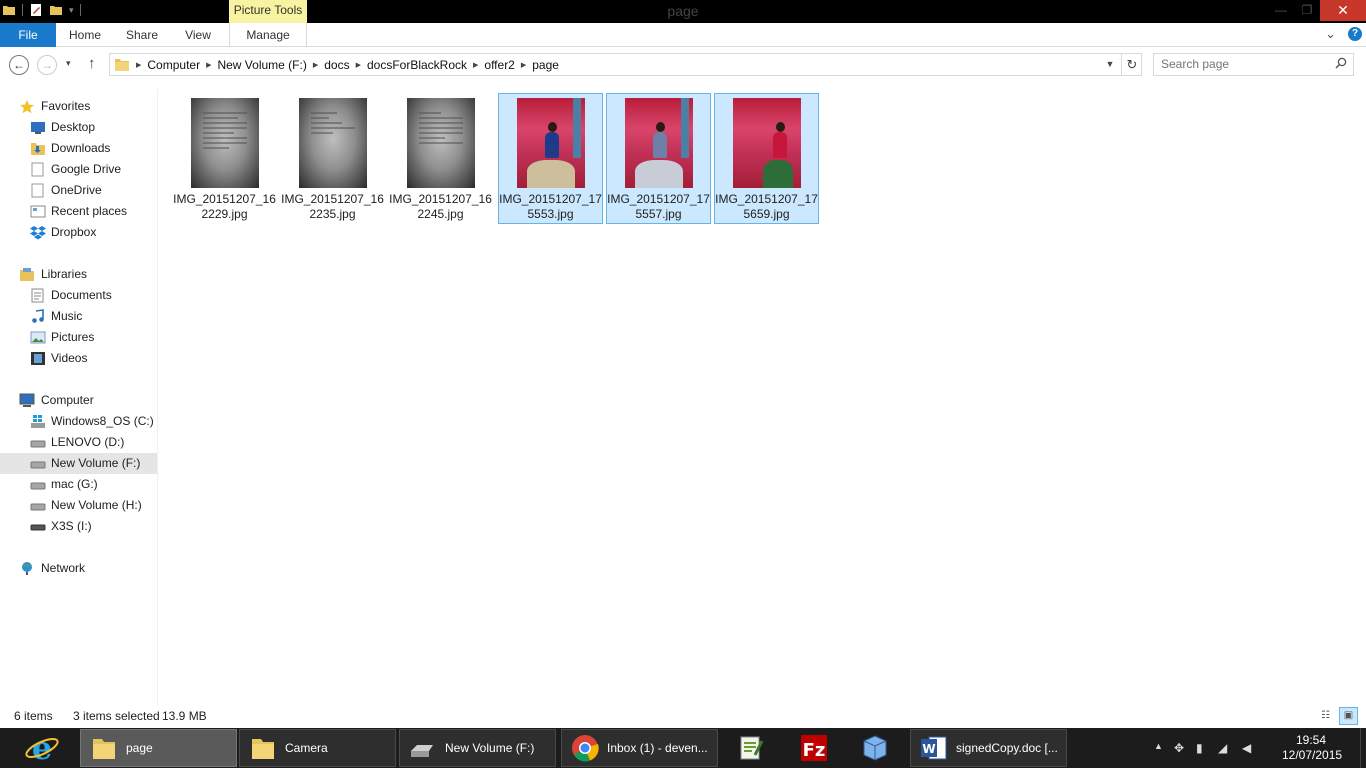 This screenshot has width=1366, height=768. What do you see at coordinates (766, 158) in the screenshot?
I see `file-item: IMG_20151207_17 5659.jpg` at bounding box center [766, 158].